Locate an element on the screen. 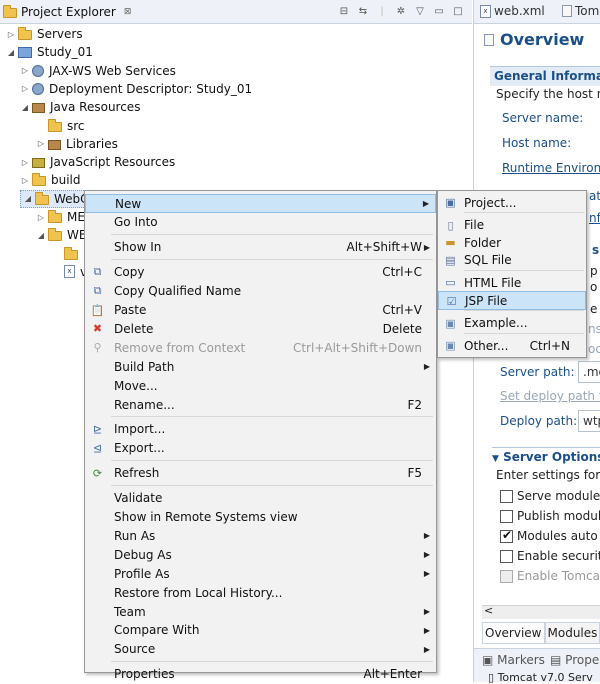  menu-item-refresh: ⟳RefreshF5 is located at coordinates (260, 473).